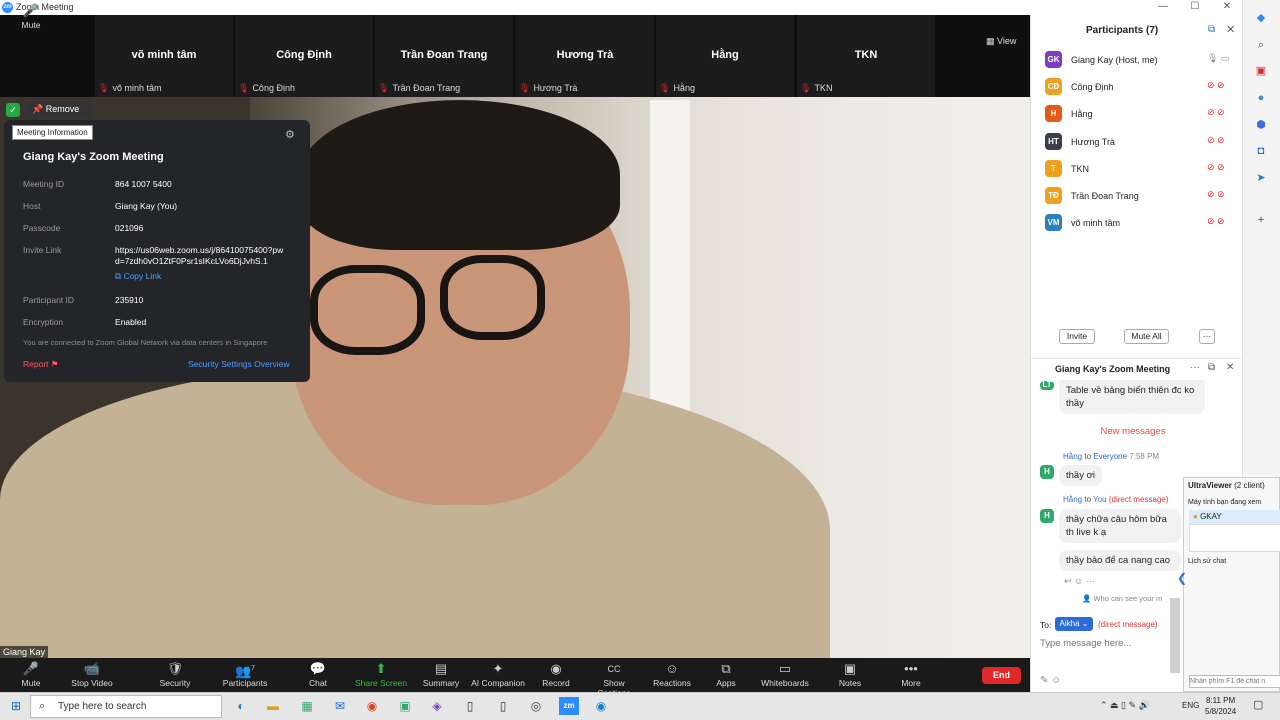 This screenshot has height=720, width=1280. Describe the element at coordinates (1226, 485) in the screenshot. I see `ultraviewer-title: UltraViewer (2 client)` at that location.